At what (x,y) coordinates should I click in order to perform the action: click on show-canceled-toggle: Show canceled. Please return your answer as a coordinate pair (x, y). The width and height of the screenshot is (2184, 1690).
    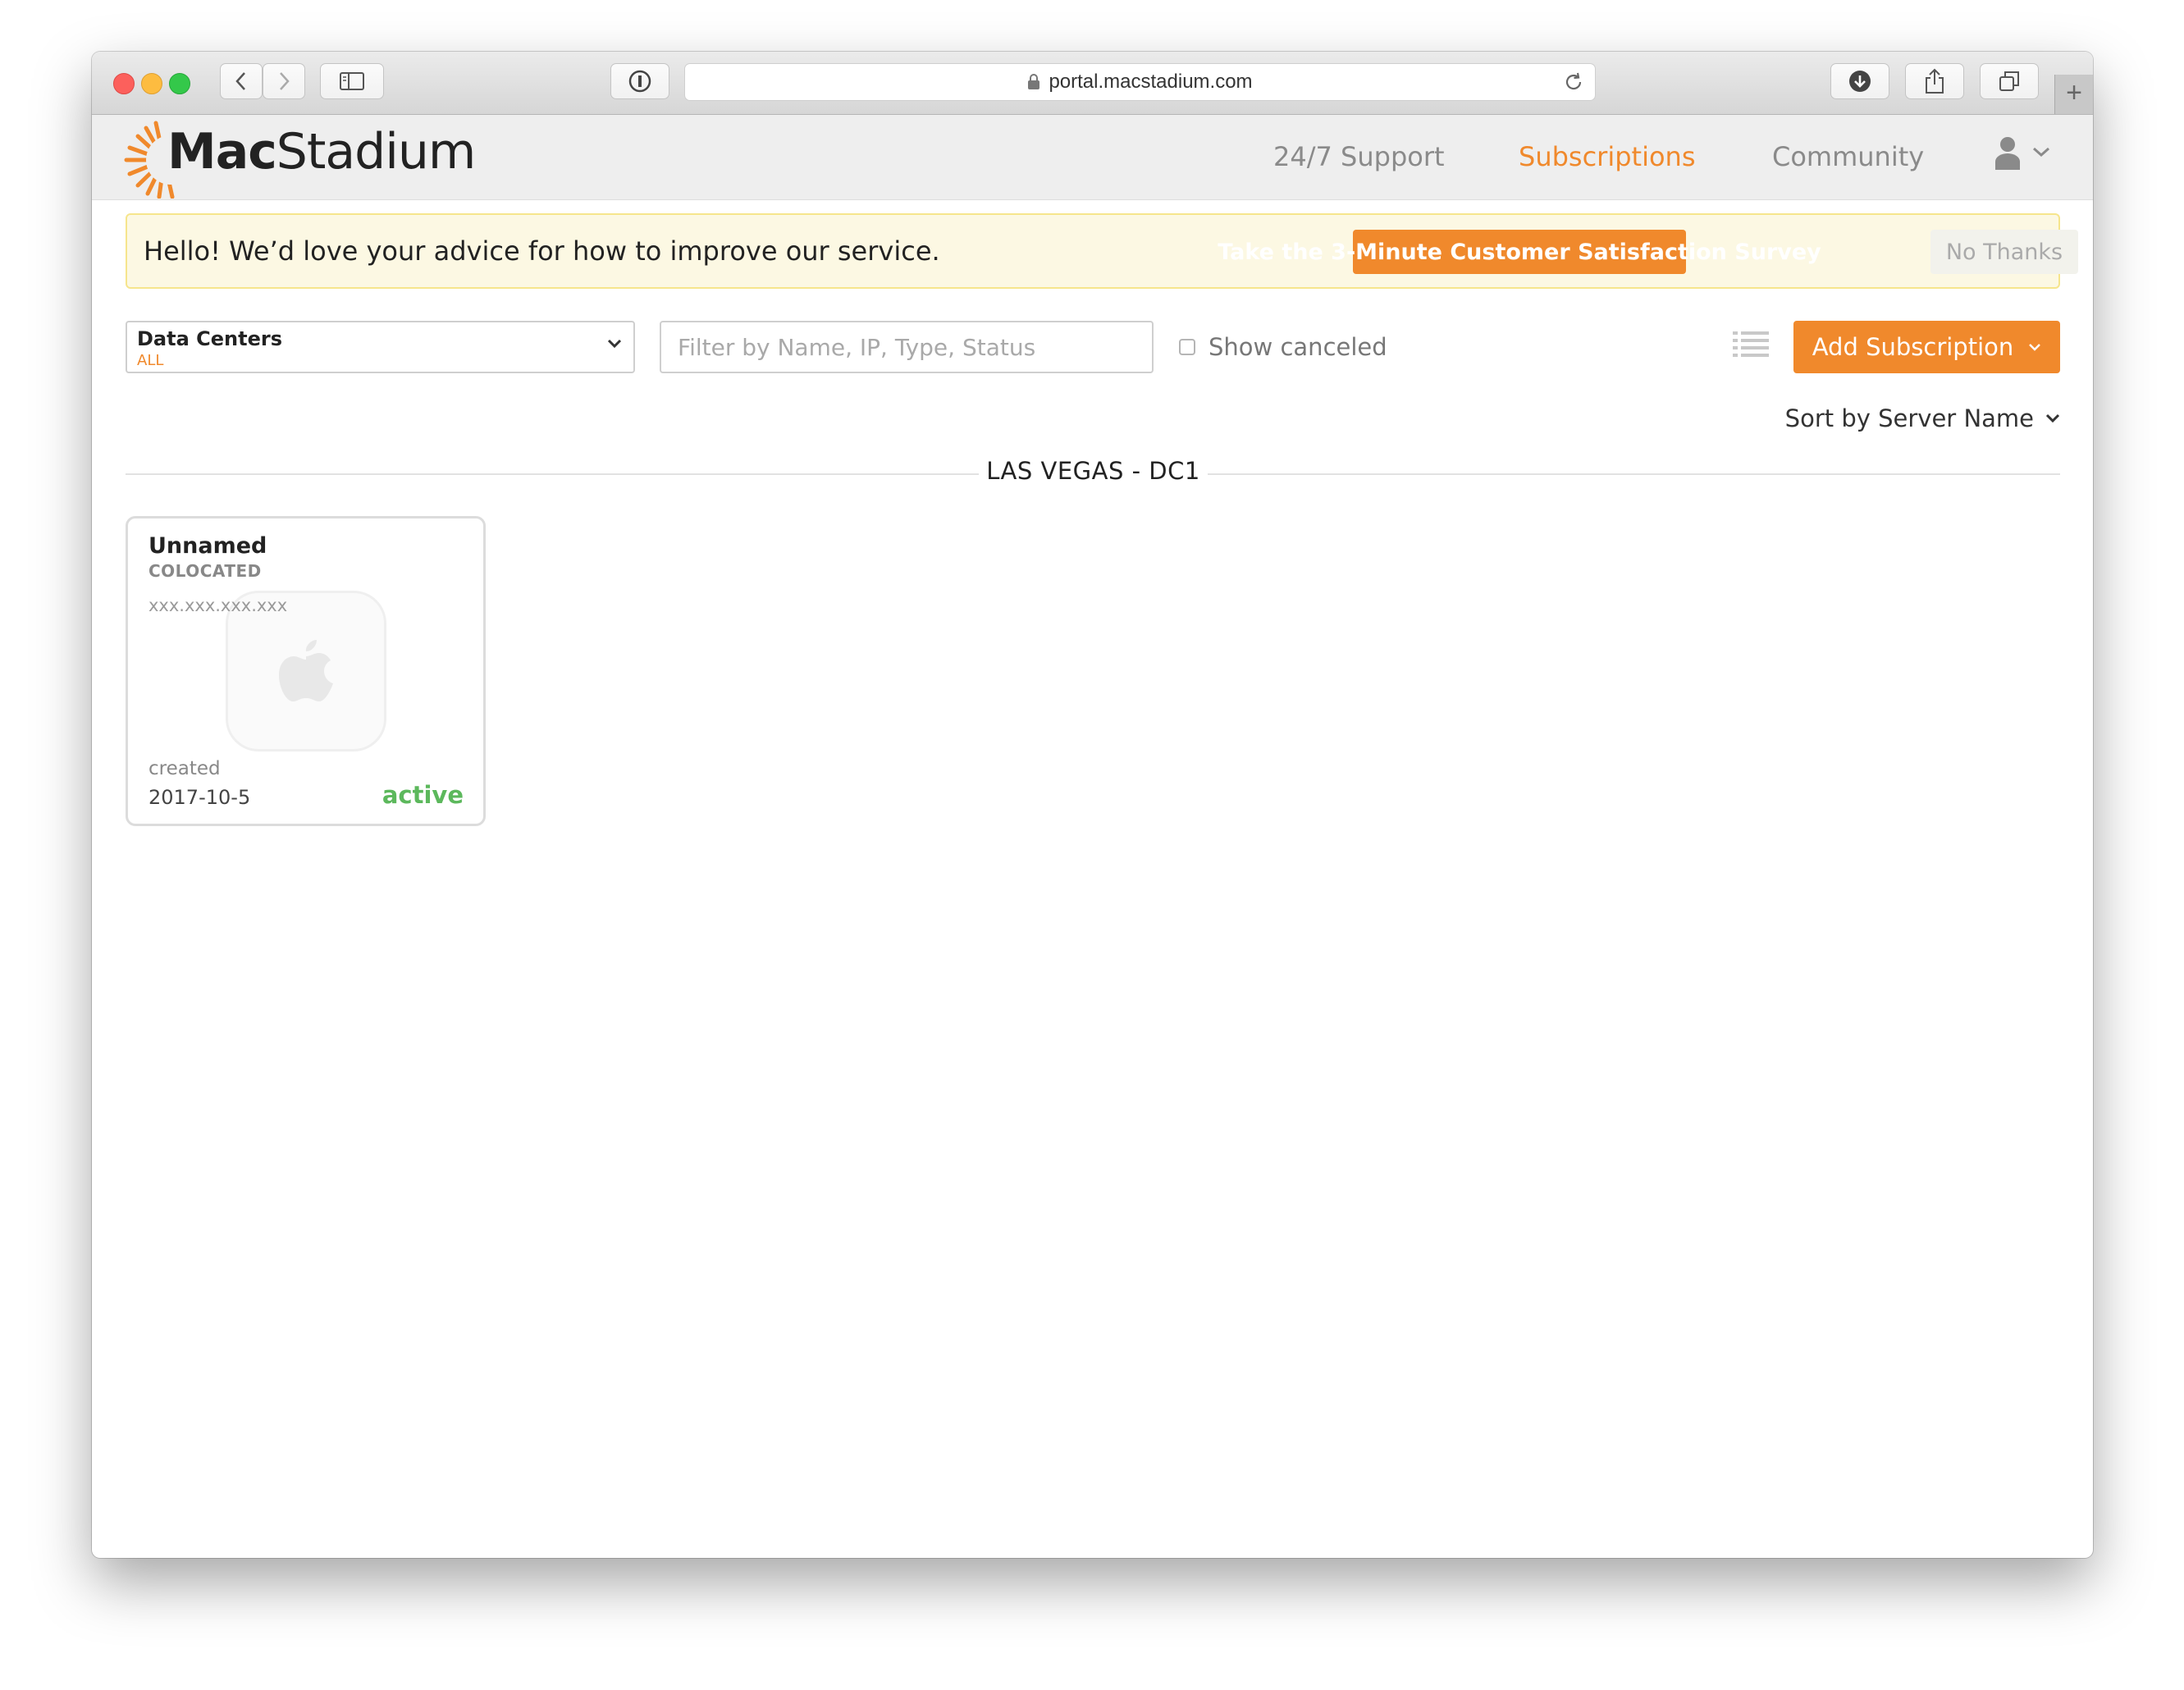
    Looking at the image, I should click on (1283, 347).